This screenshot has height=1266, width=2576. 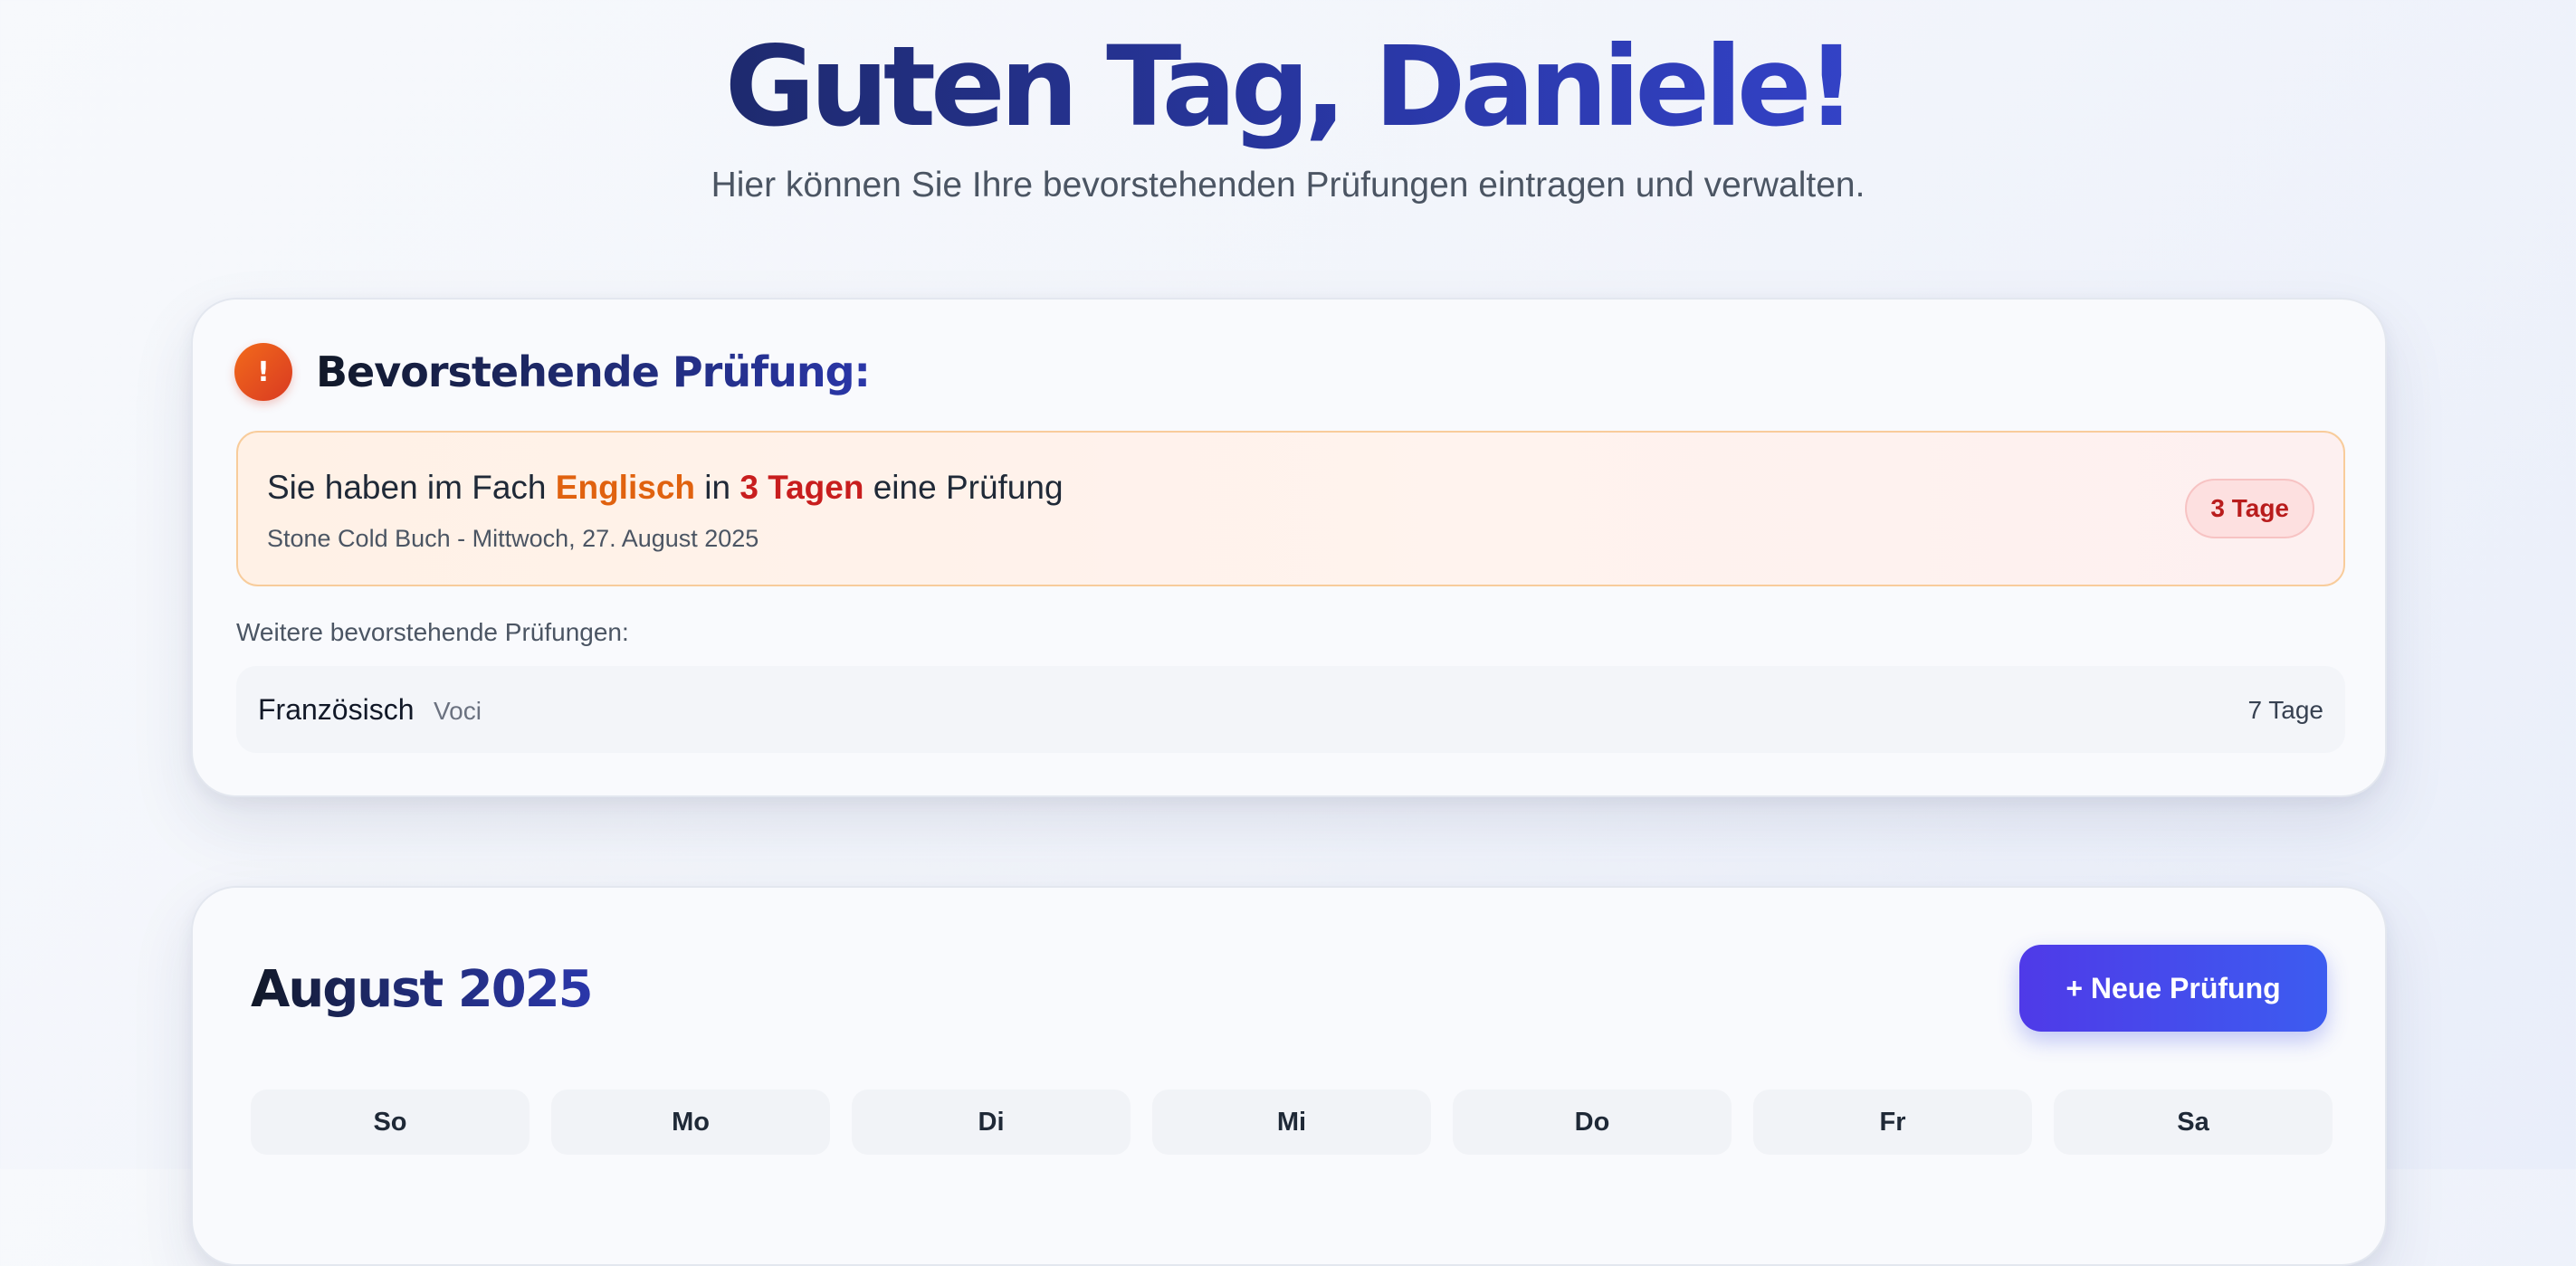 What do you see at coordinates (690, 1122) in the screenshot?
I see `weekday-monday: Mo` at bounding box center [690, 1122].